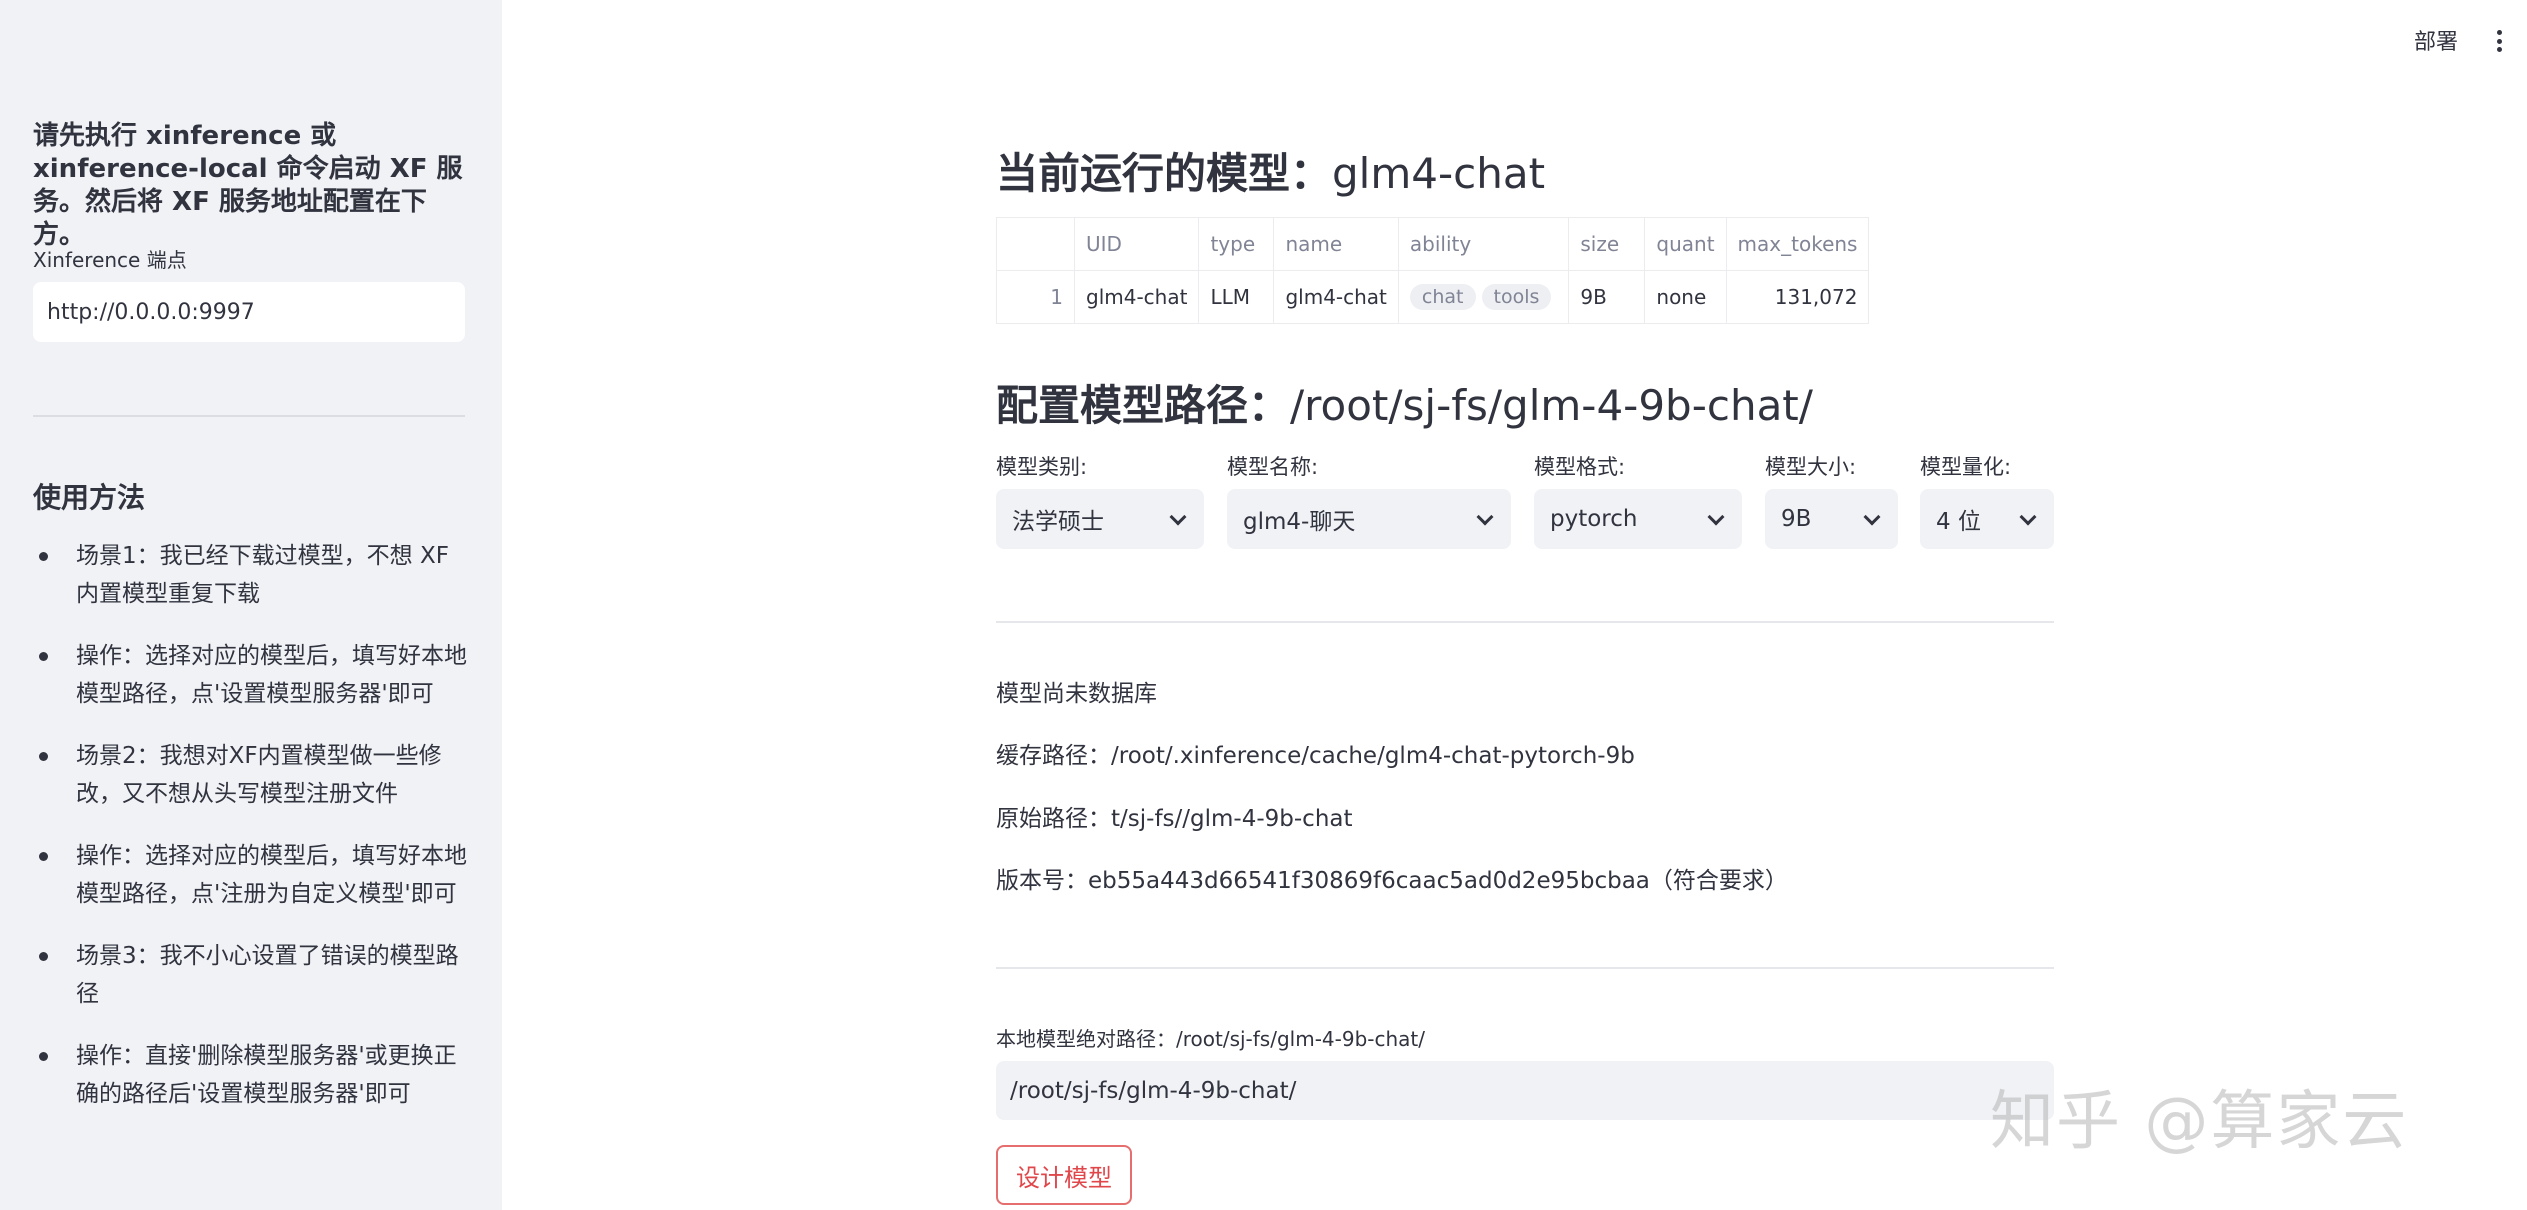 Image resolution: width=2527 pixels, height=1210 pixels. What do you see at coordinates (249, 416) in the screenshot?
I see `sidebar-divider` at bounding box center [249, 416].